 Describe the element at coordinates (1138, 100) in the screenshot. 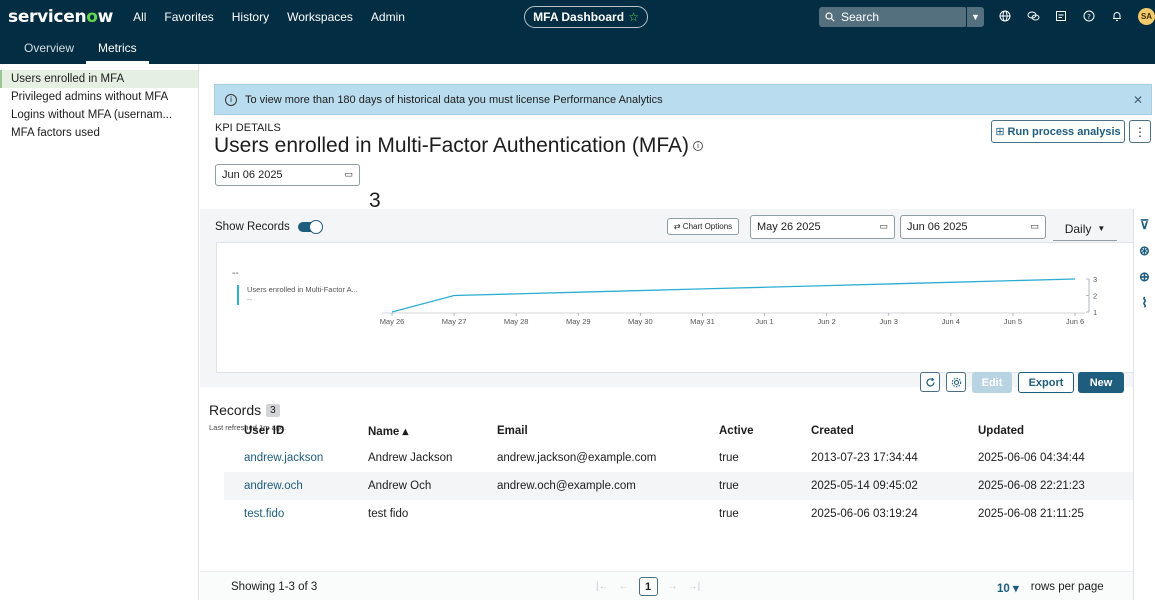

I see `close-icon: ✕` at that location.